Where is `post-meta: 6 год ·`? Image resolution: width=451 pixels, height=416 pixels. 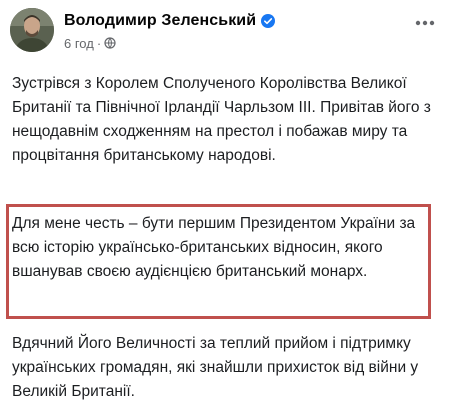
post-meta: 6 год · is located at coordinates (90, 43).